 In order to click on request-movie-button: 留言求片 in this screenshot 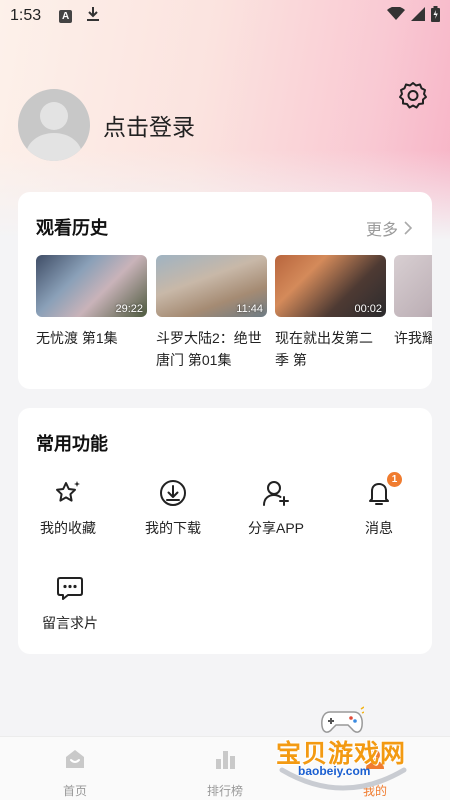, I will do `click(70, 603)`.